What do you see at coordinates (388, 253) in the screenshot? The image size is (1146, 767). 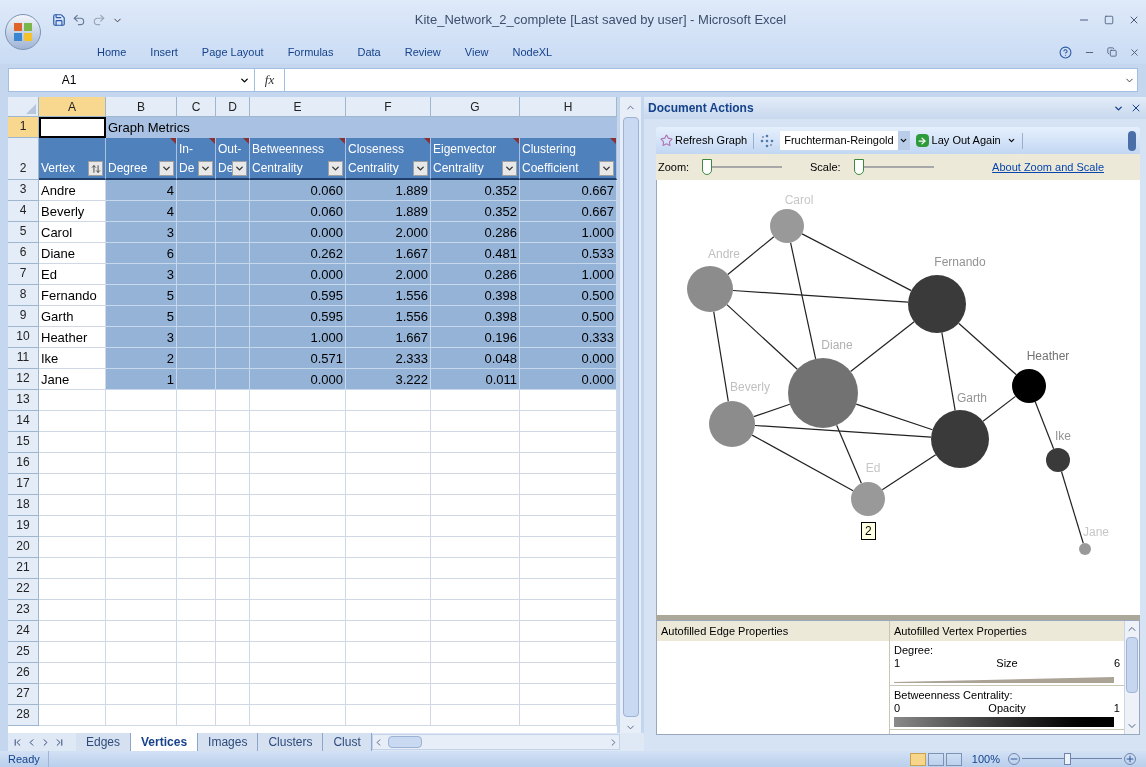 I see `table-cell: 1.667` at bounding box center [388, 253].